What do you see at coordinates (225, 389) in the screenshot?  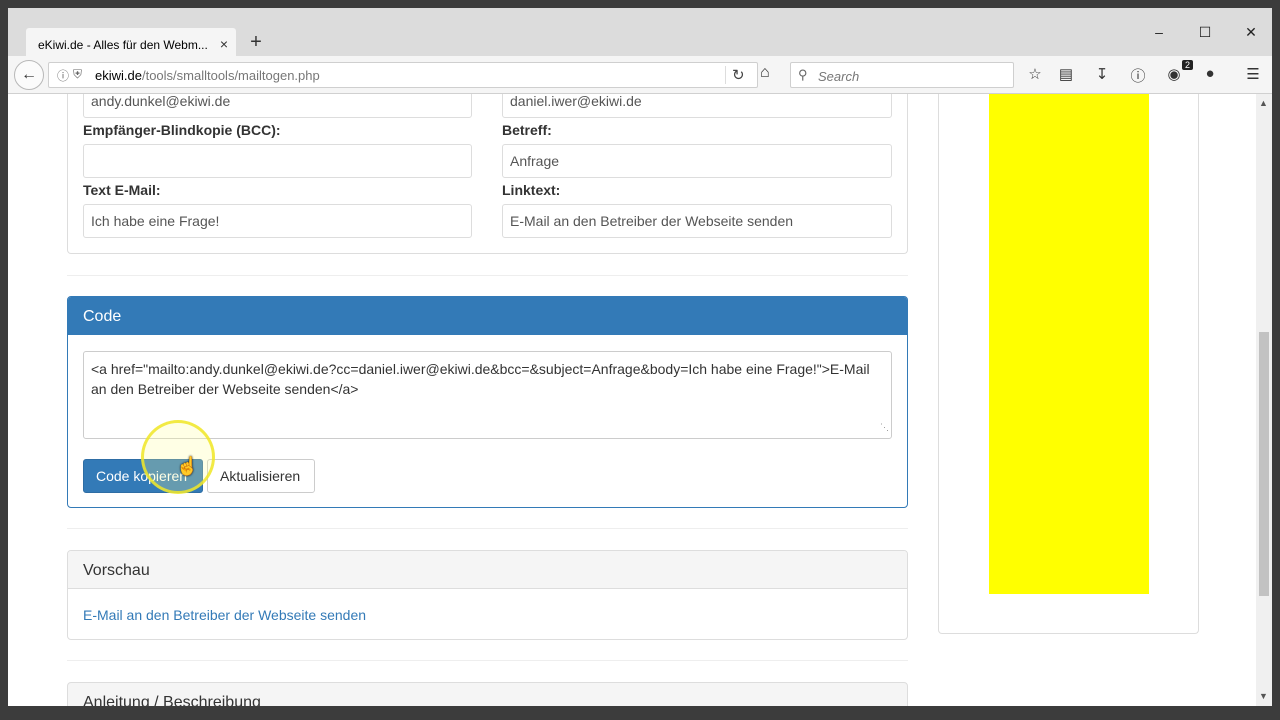 I see `code-line-2: an den Betreiber der Webseite senden</a>` at bounding box center [225, 389].